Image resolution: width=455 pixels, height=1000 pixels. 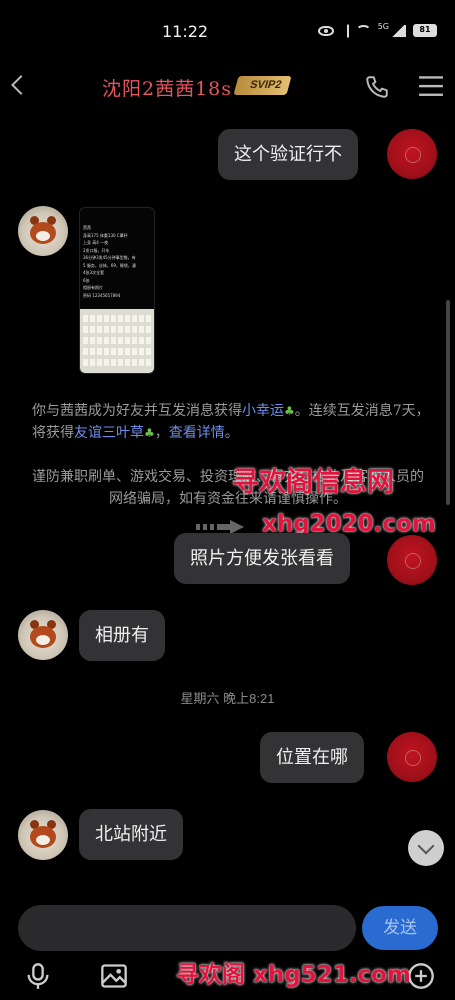 I want to click on phone-call-button, so click(x=377, y=87).